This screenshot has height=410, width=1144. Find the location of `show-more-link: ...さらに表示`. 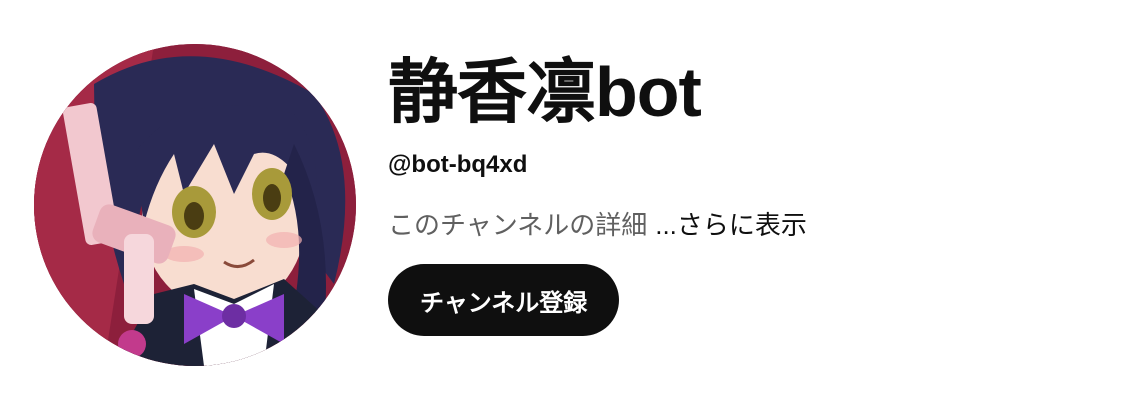

show-more-link: ...さらに表示 is located at coordinates (731, 225).